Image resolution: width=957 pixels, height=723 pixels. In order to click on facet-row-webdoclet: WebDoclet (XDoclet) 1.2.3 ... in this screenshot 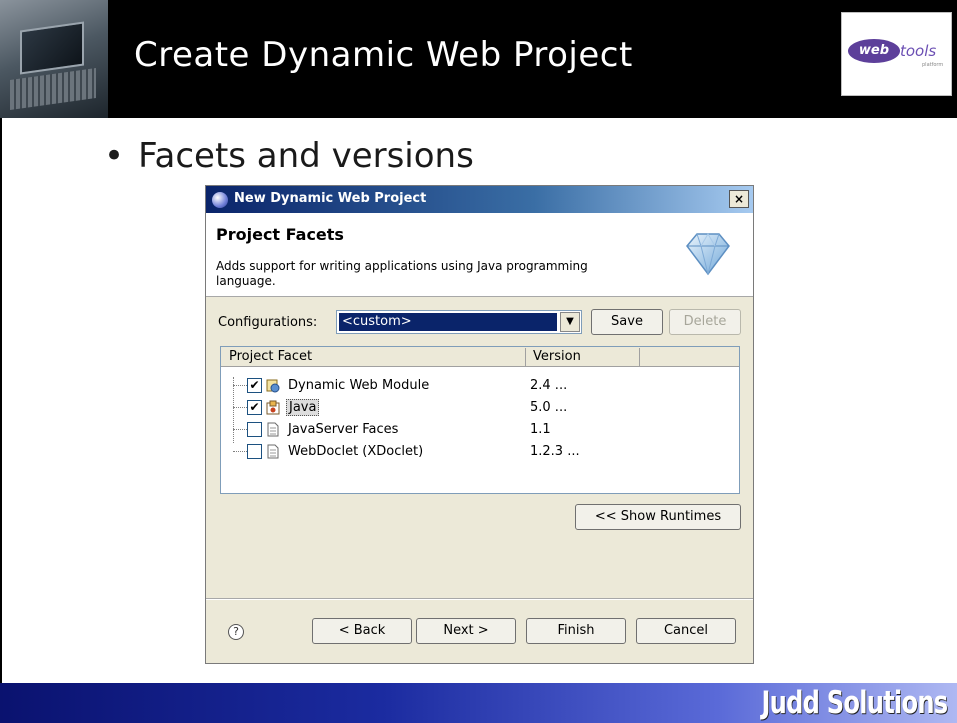, I will do `click(480, 452)`.